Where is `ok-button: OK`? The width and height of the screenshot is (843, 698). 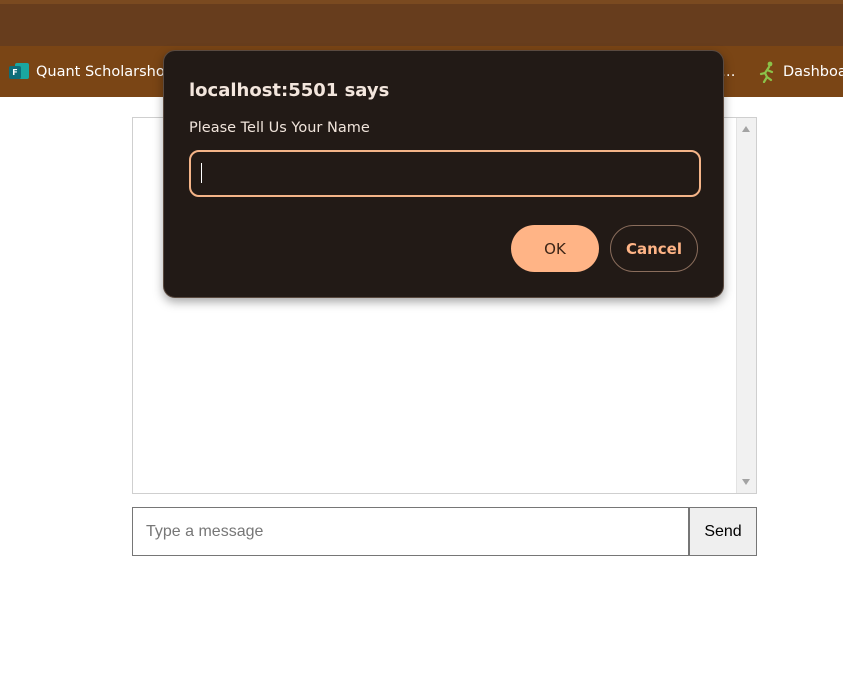
ok-button: OK is located at coordinates (555, 248).